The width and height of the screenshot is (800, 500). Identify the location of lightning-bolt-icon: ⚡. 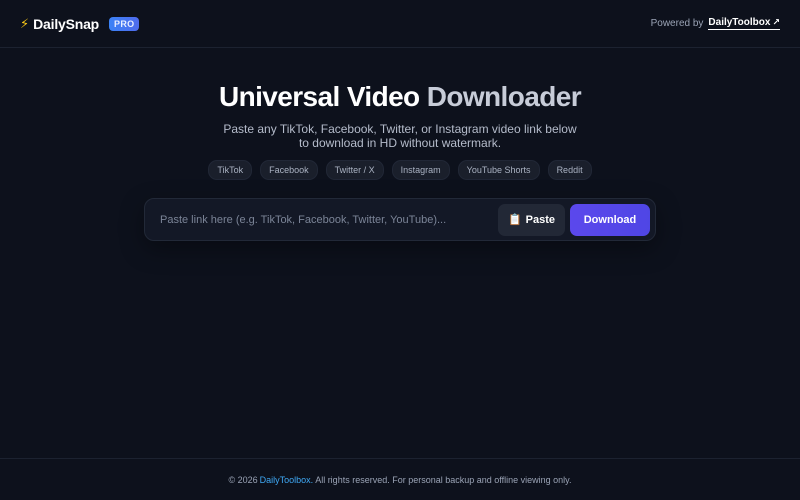
(25, 23).